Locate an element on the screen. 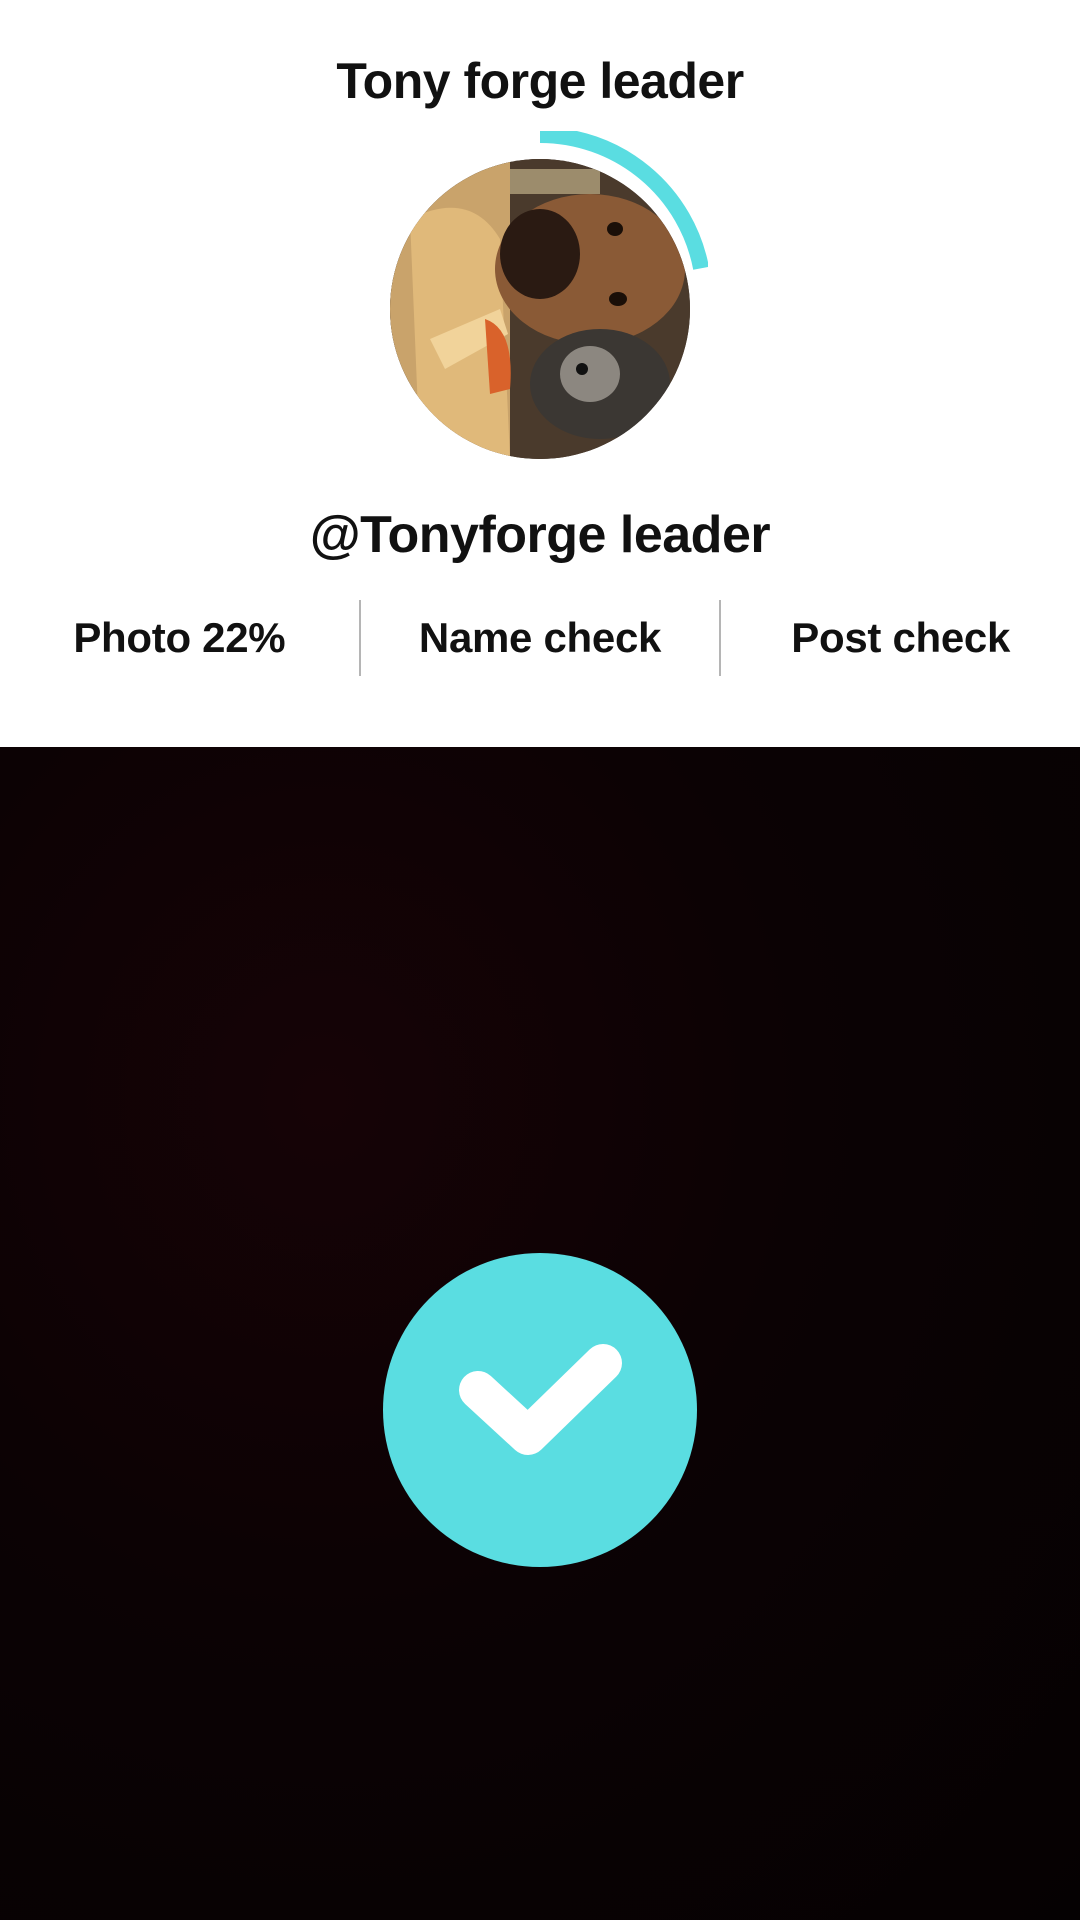 This screenshot has height=1920, width=1080. check-steps: Photo 22% Name check Post check is located at coordinates (540, 638).